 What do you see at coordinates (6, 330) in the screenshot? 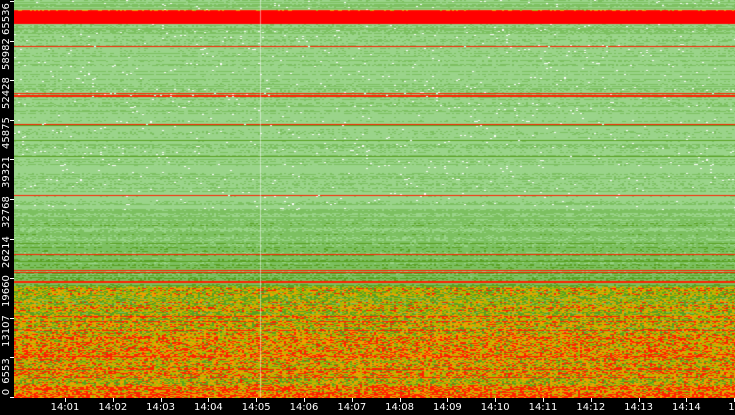
I see `y-tick-label: 13107` at bounding box center [6, 330].